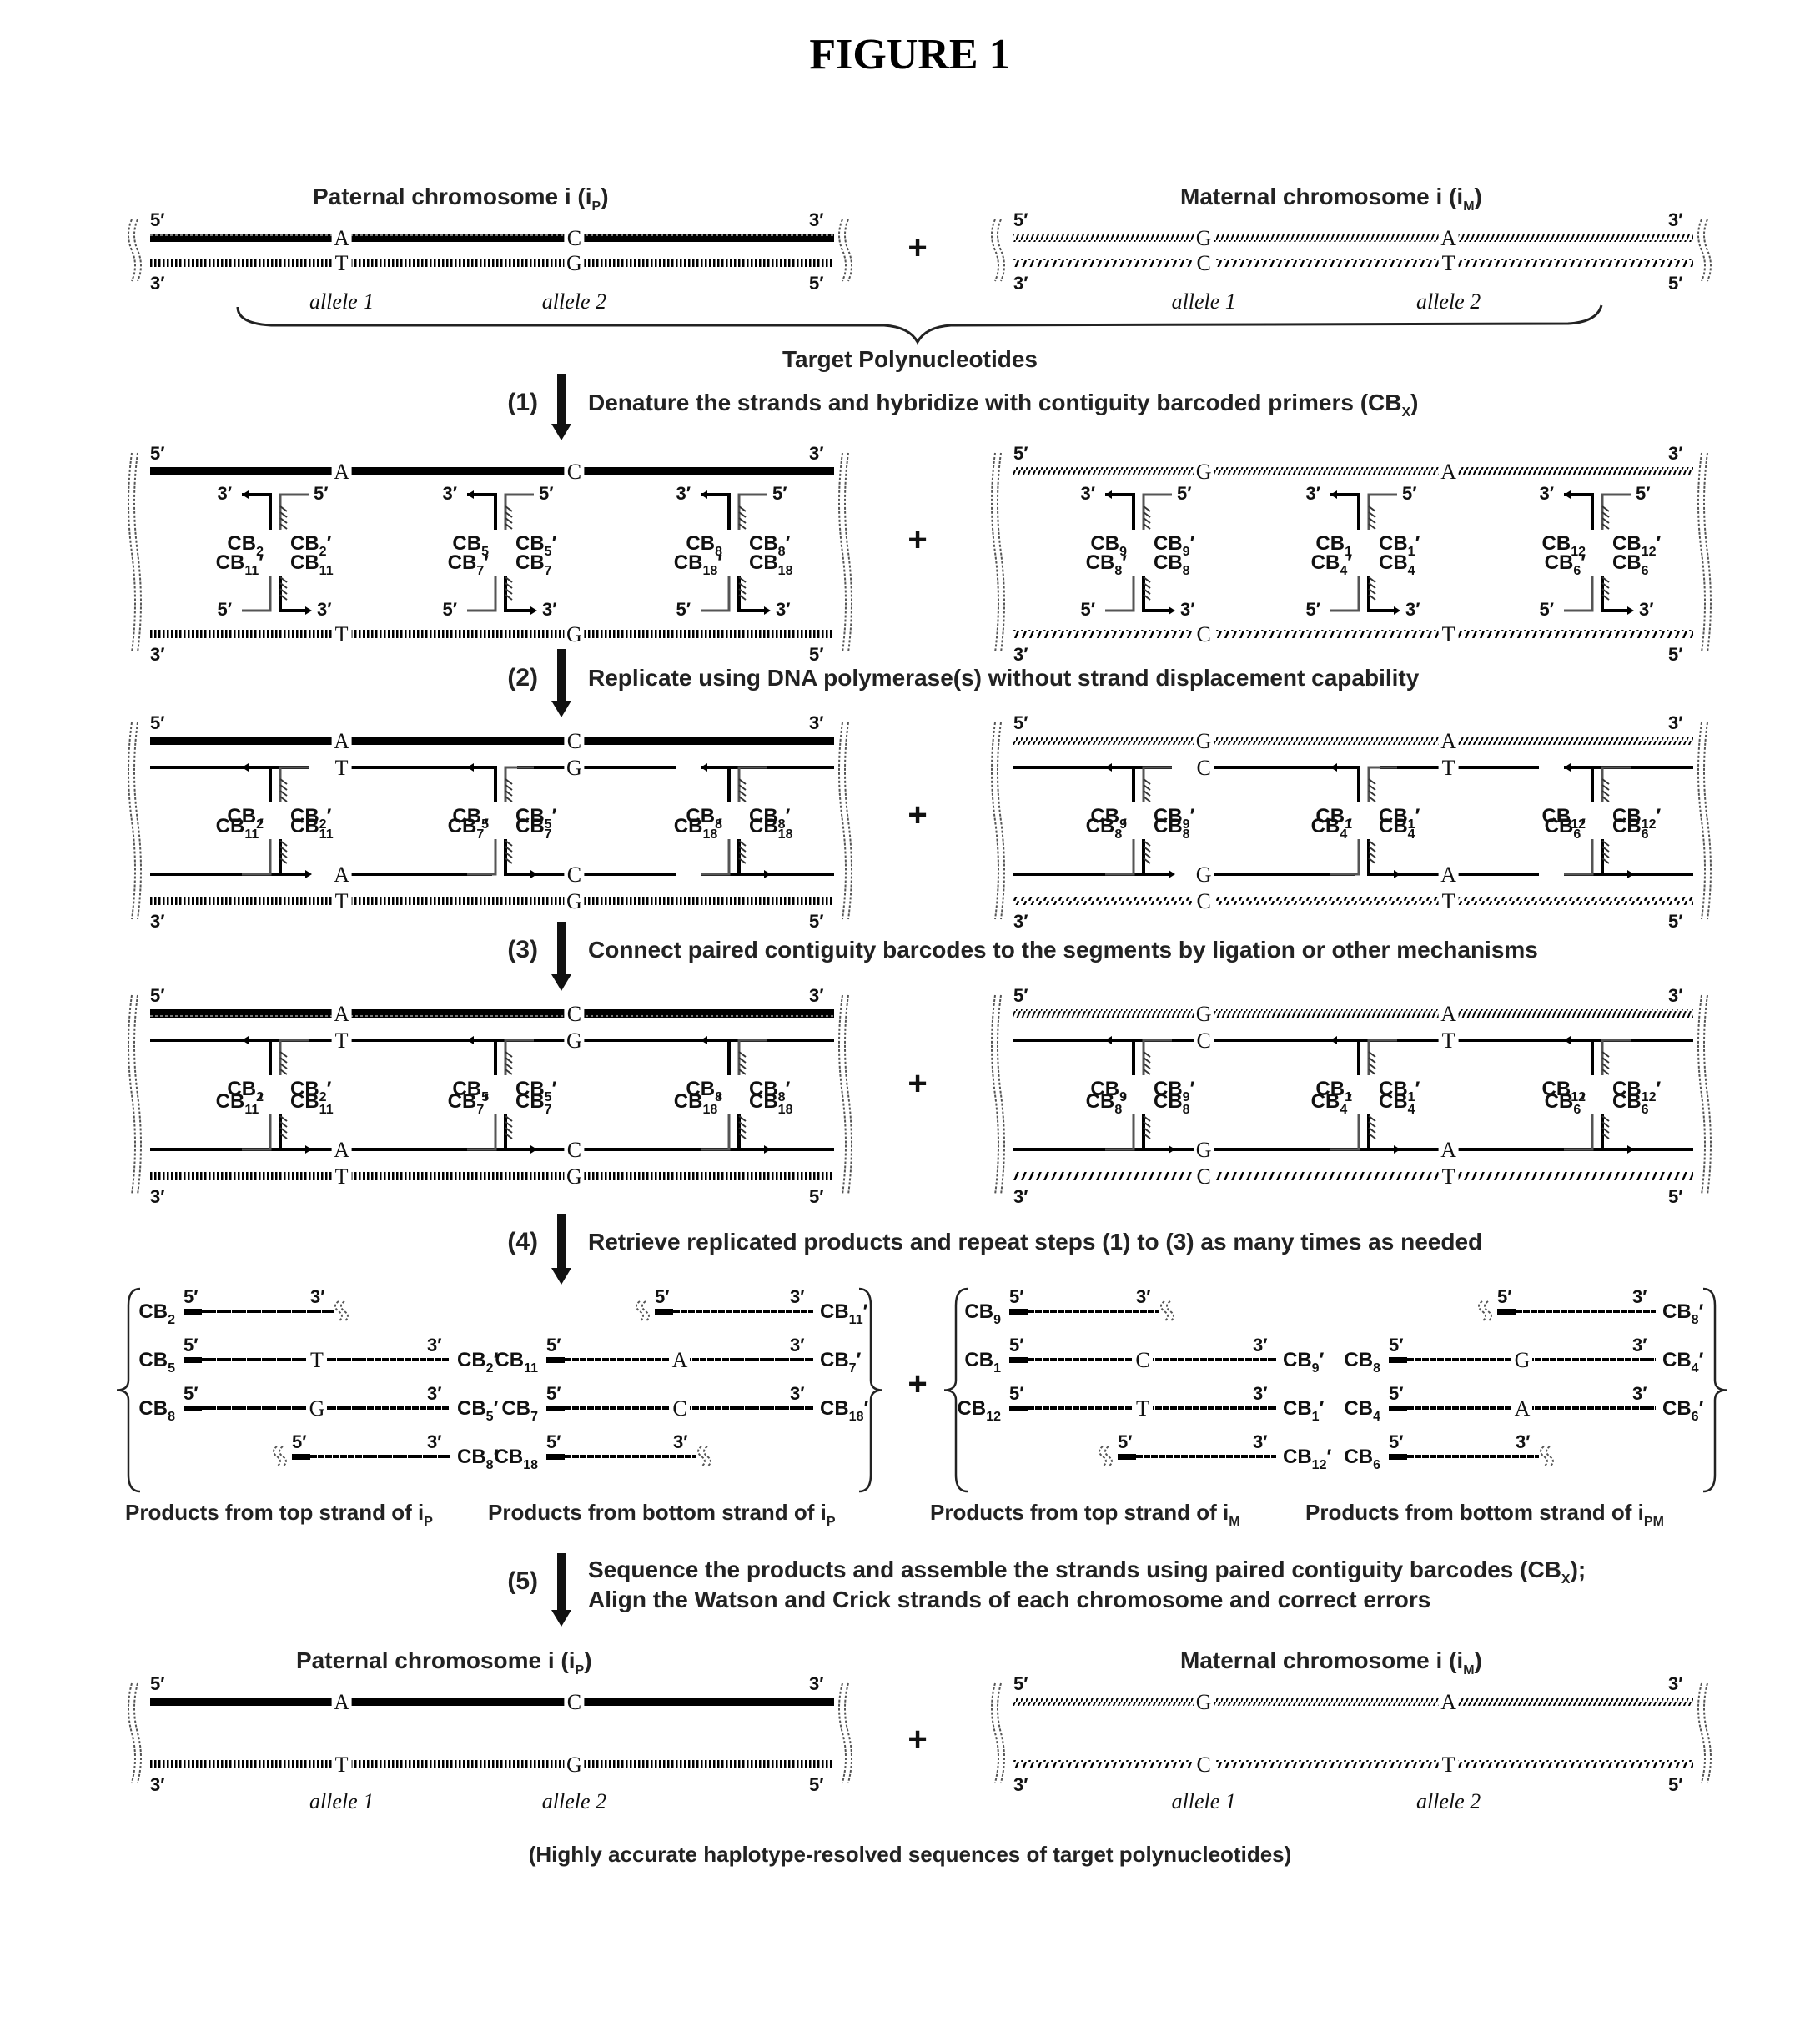  I want to click on target-polynucleotides-label: Target Polynucleotides, so click(910, 359).